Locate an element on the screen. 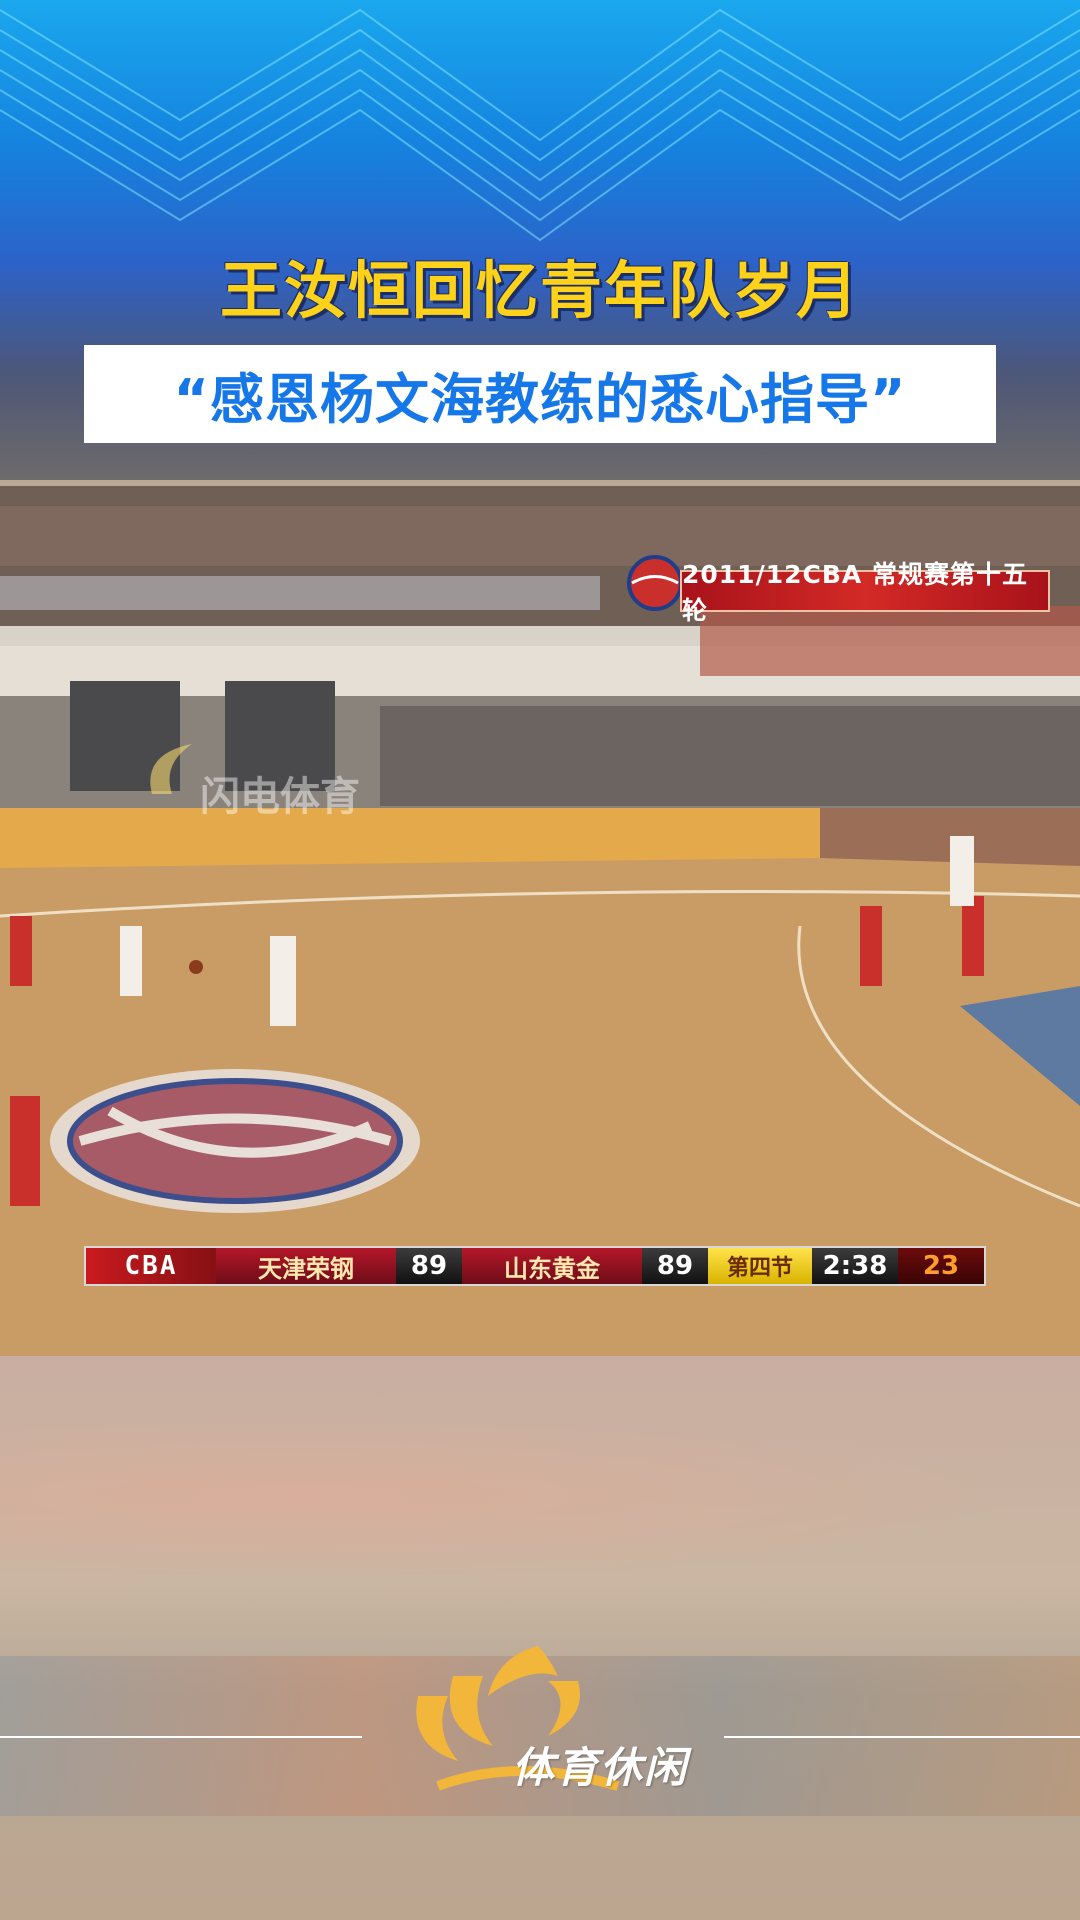  home-score: 89 is located at coordinates (429, 1266).